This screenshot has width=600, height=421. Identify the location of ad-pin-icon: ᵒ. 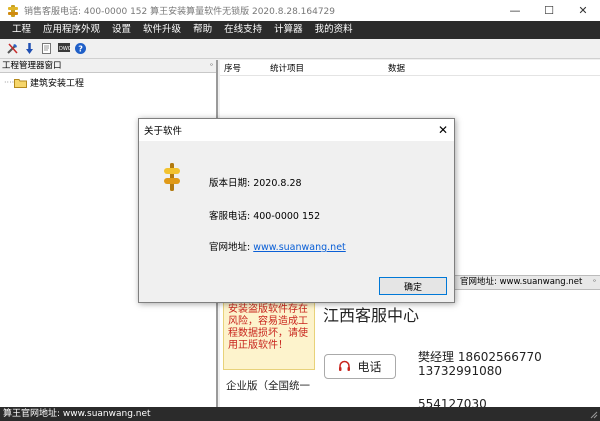
(594, 282).